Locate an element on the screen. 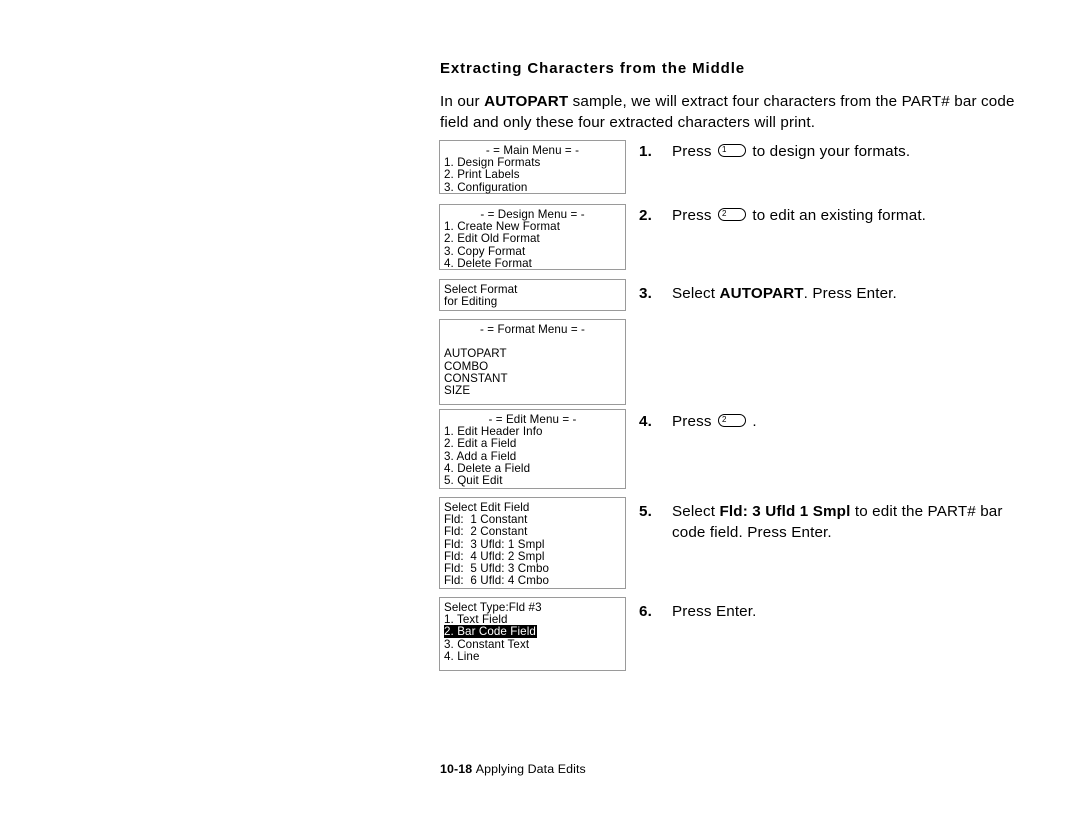 Image resolution: width=1080 pixels, height=834 pixels. lcd-line: AUTOPART is located at coordinates (475, 354).